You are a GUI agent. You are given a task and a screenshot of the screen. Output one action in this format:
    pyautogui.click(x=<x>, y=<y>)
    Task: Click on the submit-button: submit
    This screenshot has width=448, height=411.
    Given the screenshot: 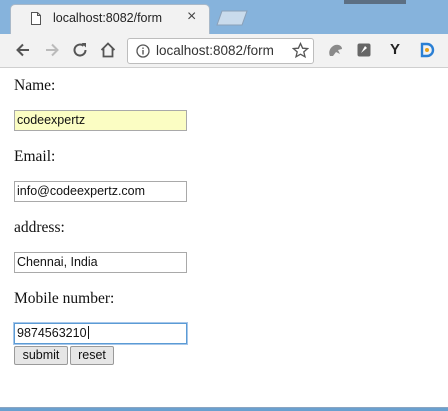 What is the action you would take?
    pyautogui.click(x=41, y=355)
    